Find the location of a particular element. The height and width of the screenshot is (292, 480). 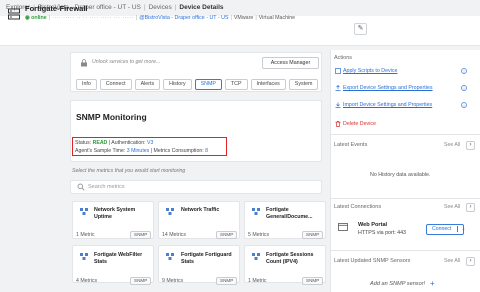

connect-label: Connect is located at coordinates (442, 229).